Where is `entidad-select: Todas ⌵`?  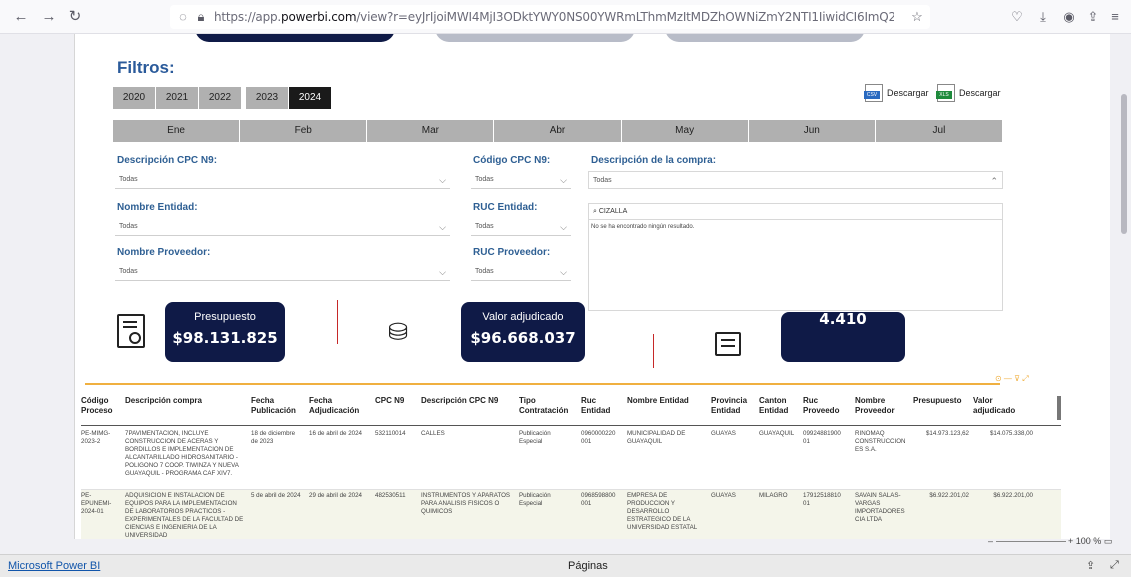
entidad-select: Todas ⌵ is located at coordinates (282, 227).